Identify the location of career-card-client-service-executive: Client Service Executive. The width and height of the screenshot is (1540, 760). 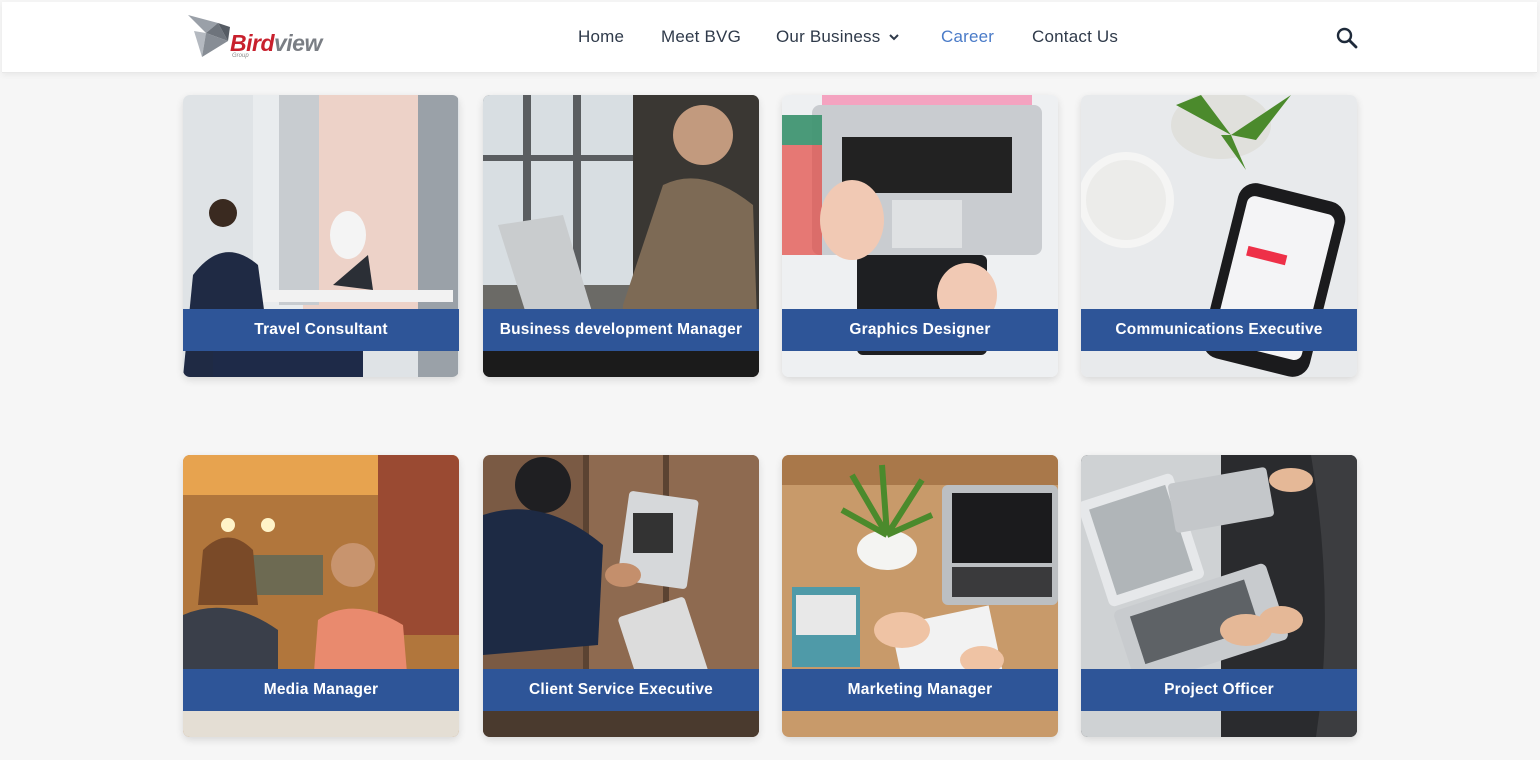
(621, 596).